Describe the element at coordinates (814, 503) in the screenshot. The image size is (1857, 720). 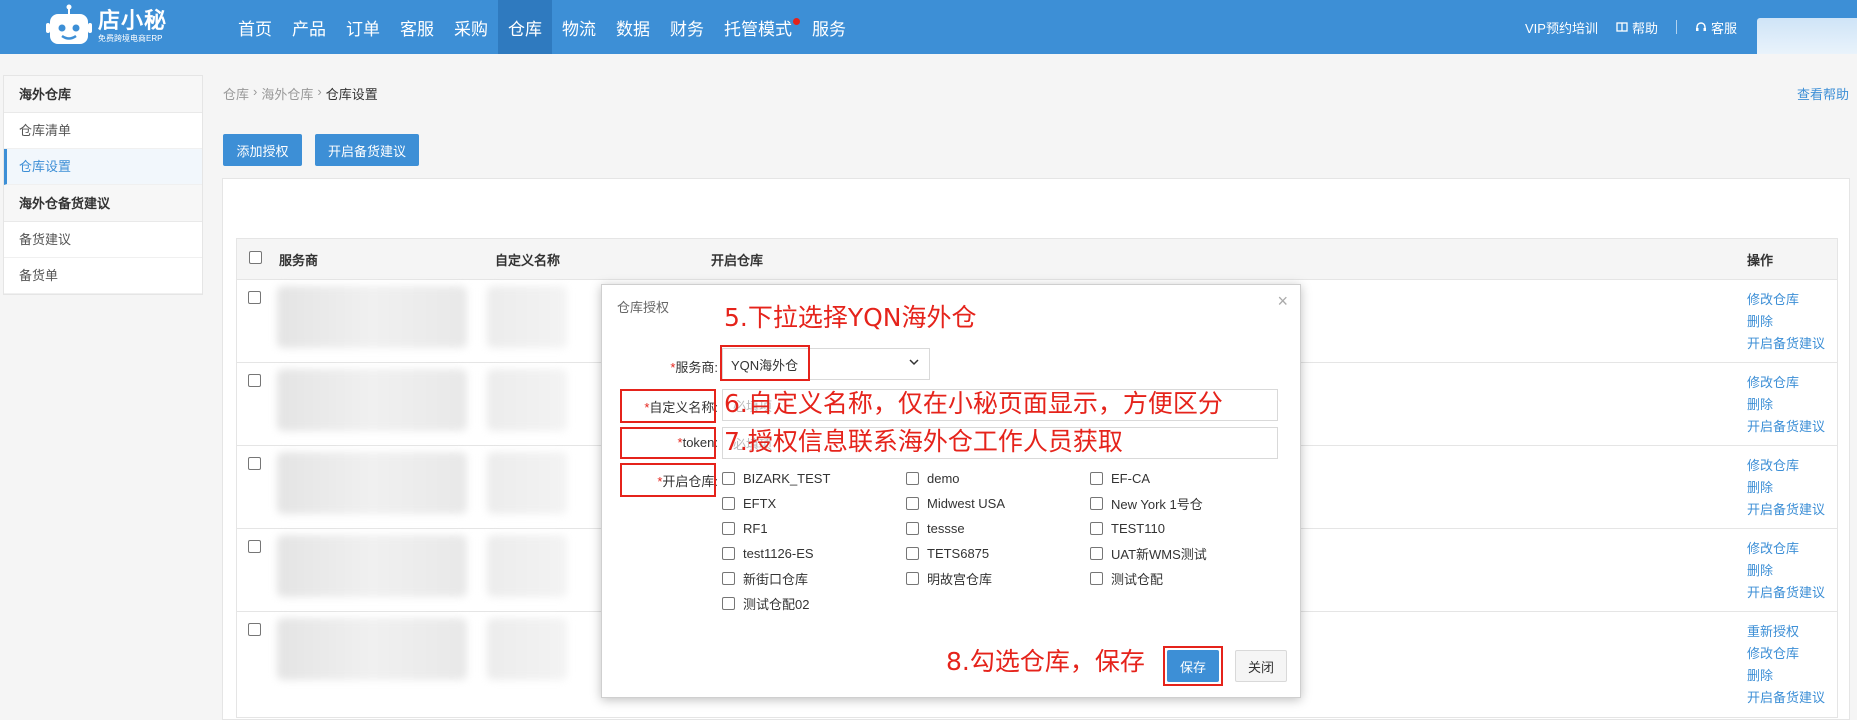
I see `warehouse-option: EFTX` at that location.